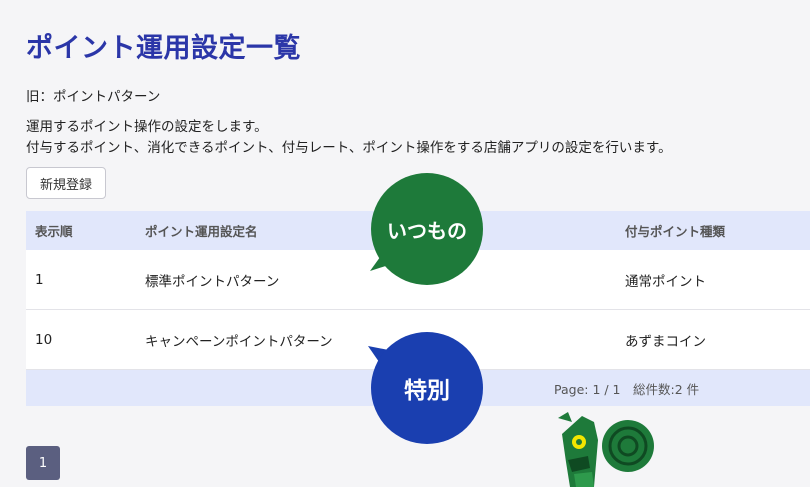 This screenshot has width=810, height=487. I want to click on header-order: 表示順, so click(85, 230).